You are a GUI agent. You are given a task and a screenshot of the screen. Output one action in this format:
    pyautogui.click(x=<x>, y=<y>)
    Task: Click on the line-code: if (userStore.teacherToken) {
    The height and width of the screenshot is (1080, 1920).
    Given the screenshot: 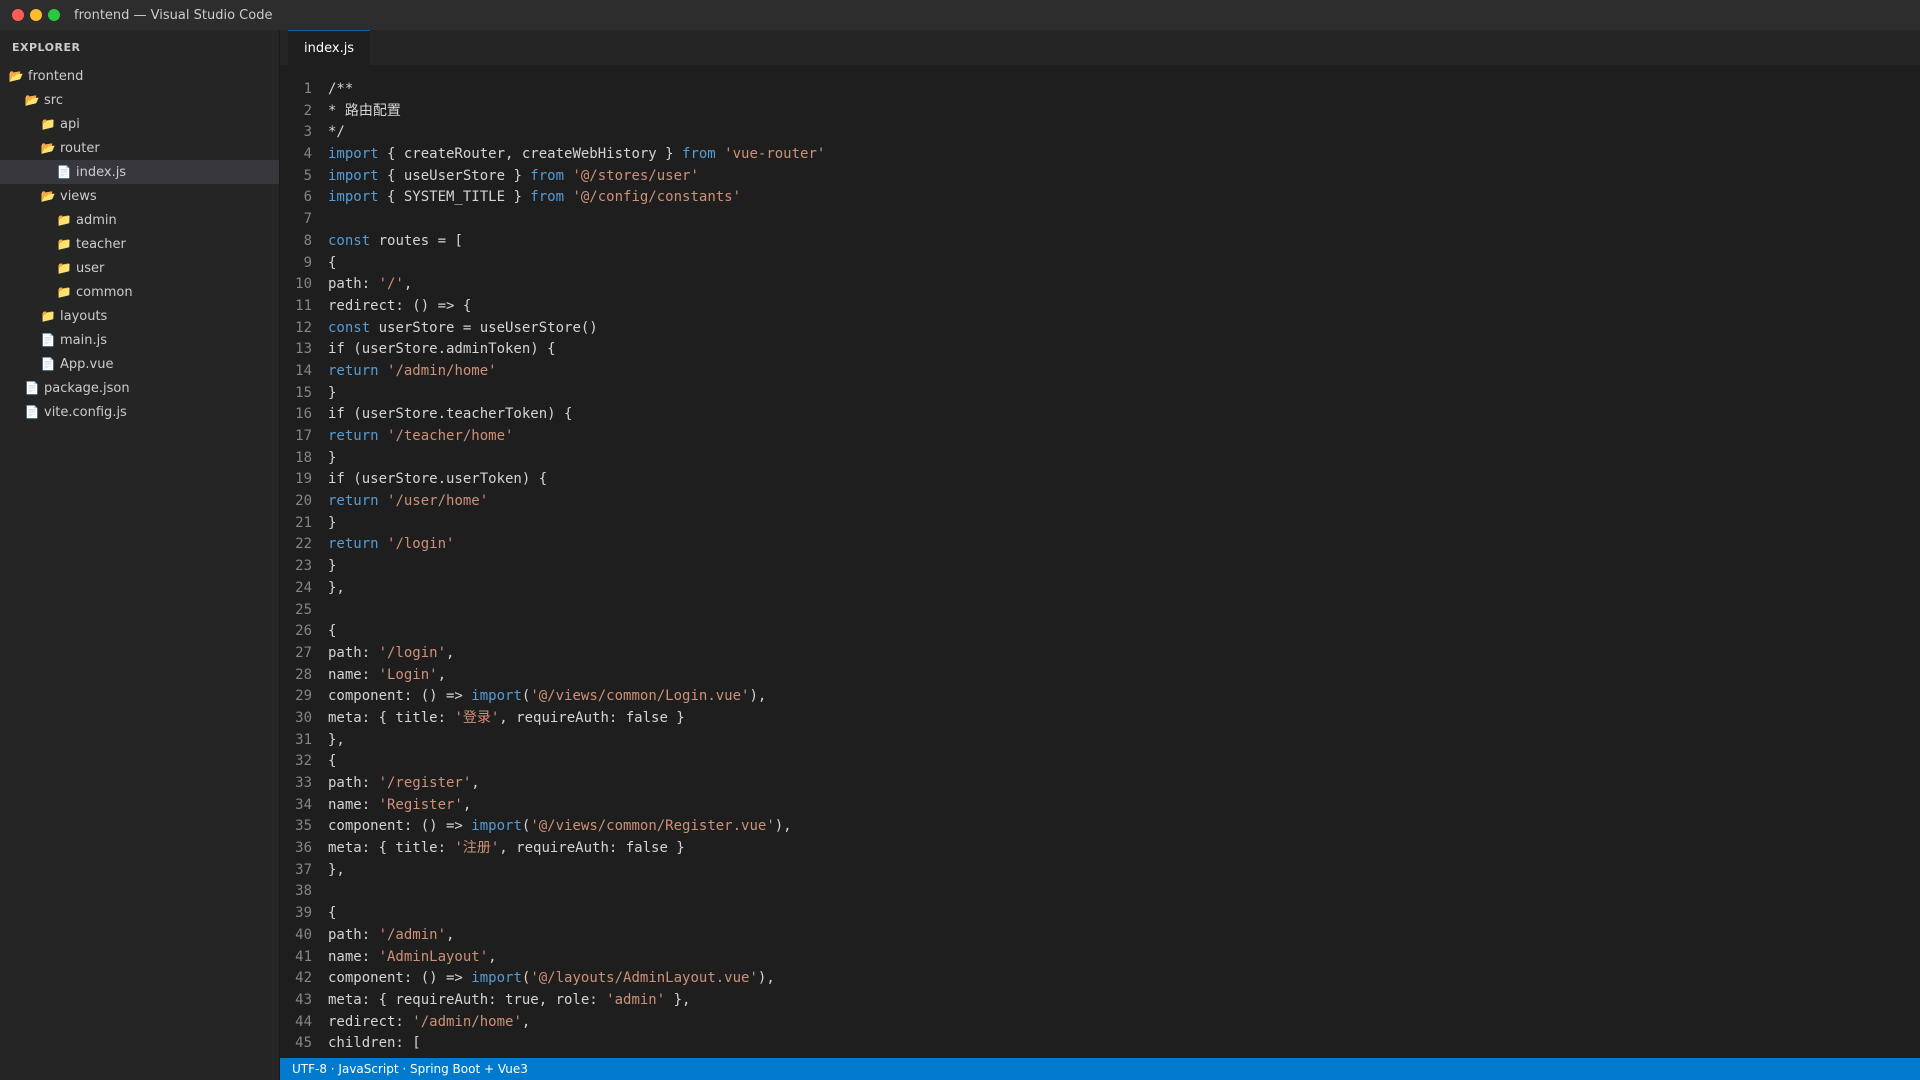 What is the action you would take?
    pyautogui.click(x=450, y=415)
    